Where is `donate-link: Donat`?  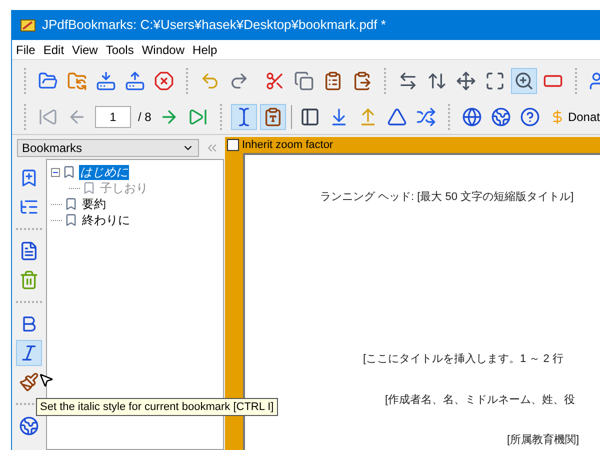
donate-link: Donat is located at coordinates (584, 117).